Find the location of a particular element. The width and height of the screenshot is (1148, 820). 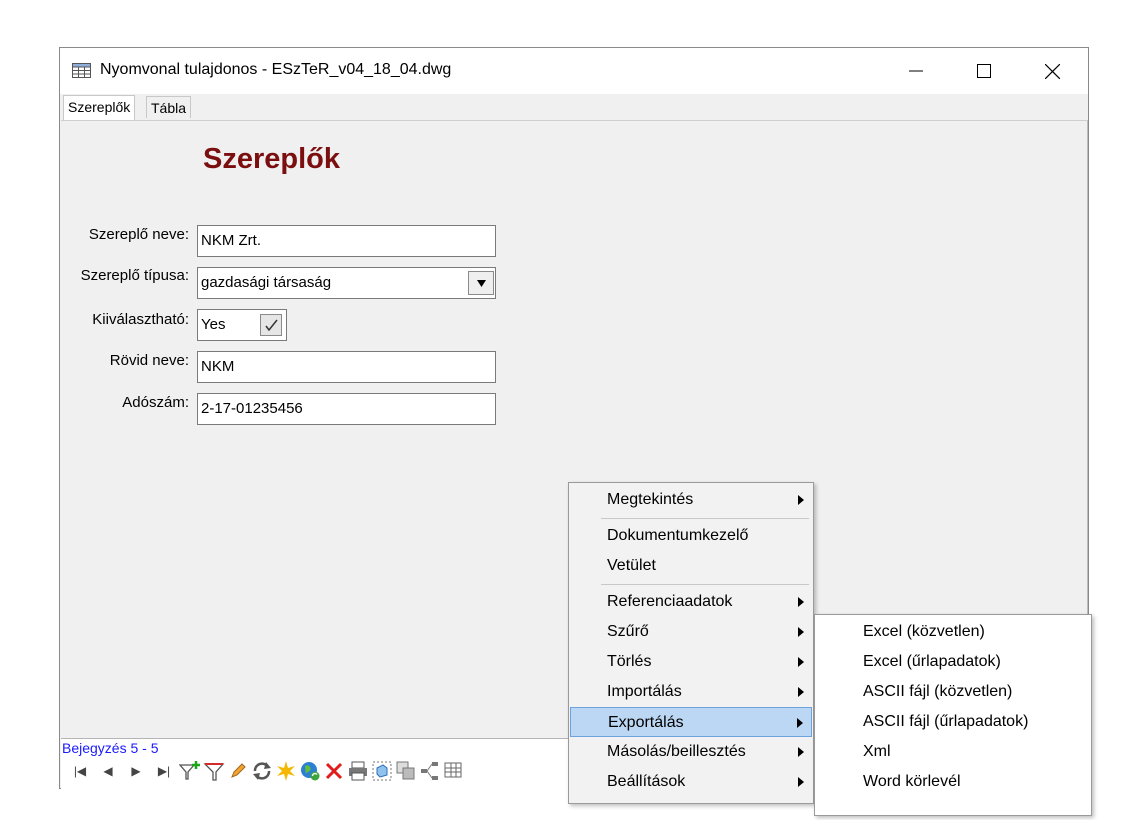

delete-icon is located at coordinates (334, 771).